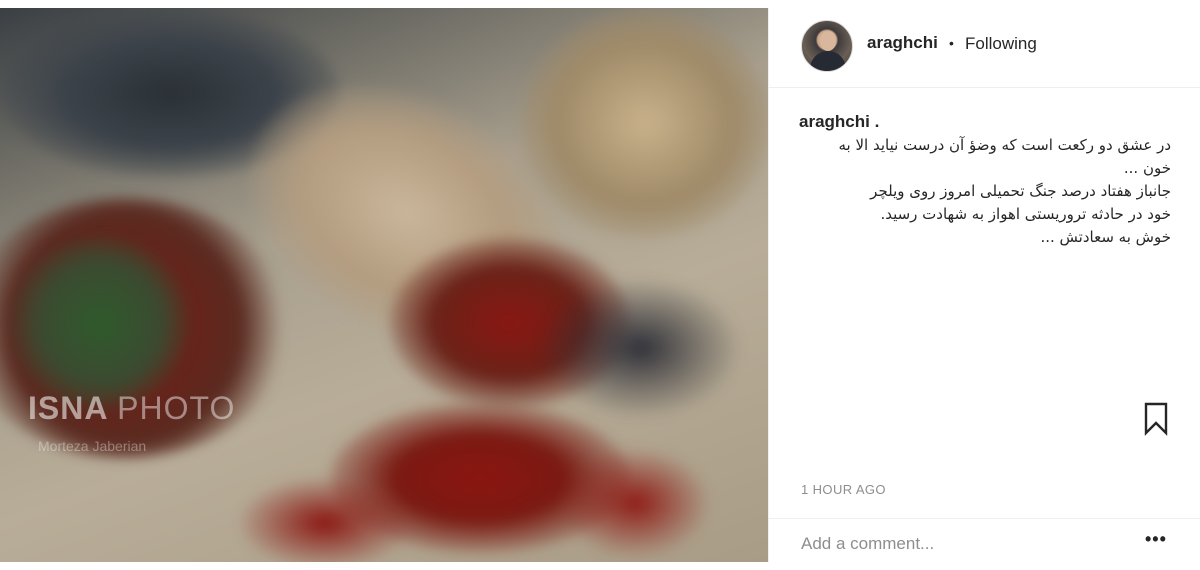  What do you see at coordinates (843, 489) in the screenshot?
I see `post-timestamp: 1 HOUR AGO` at bounding box center [843, 489].